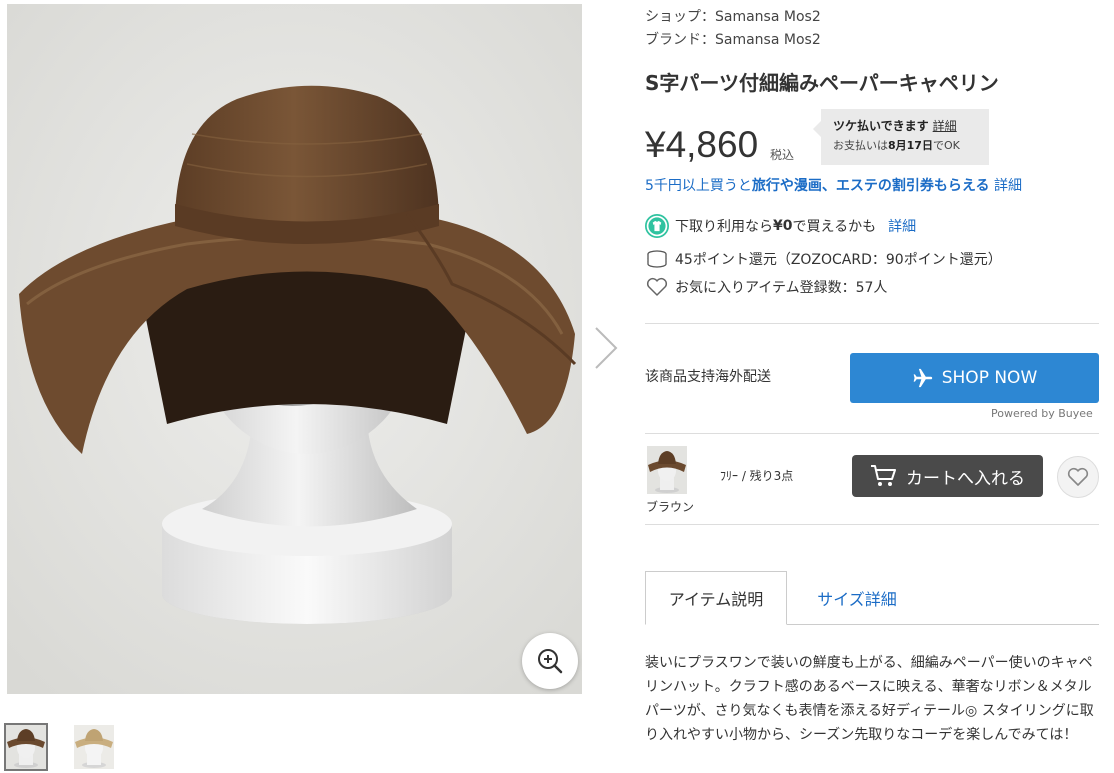  I want to click on promo-banner: 5千円以上買うと旅行や漫画、エステの割引券もらえる 詳細, so click(833, 185).